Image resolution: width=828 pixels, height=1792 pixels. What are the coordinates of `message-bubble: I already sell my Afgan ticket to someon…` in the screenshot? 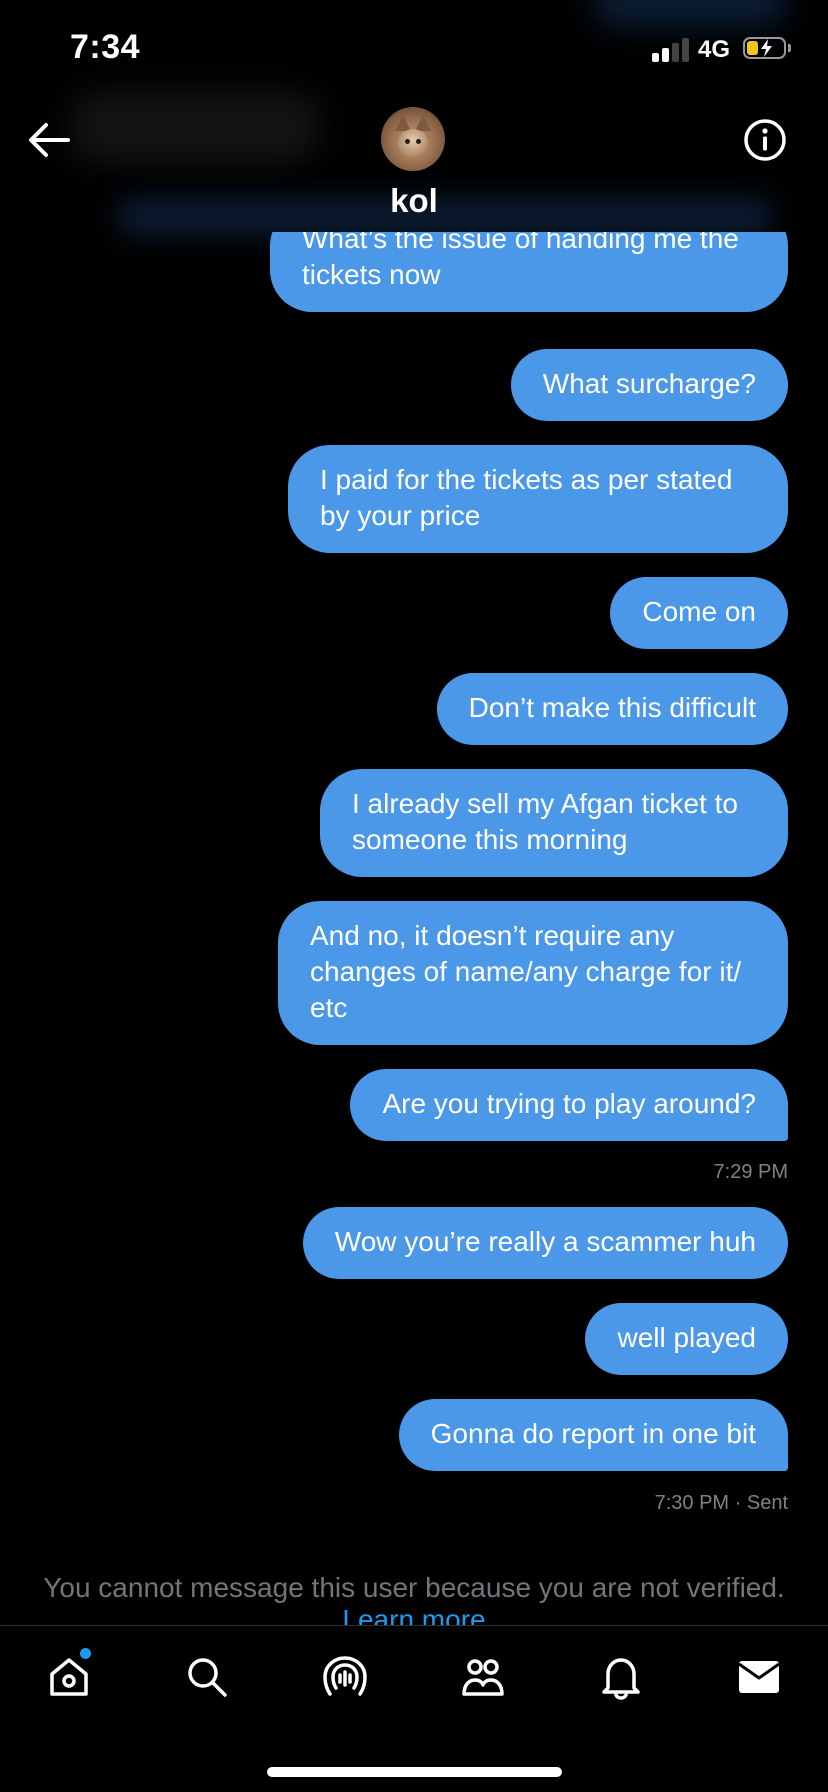 It's located at (554, 823).